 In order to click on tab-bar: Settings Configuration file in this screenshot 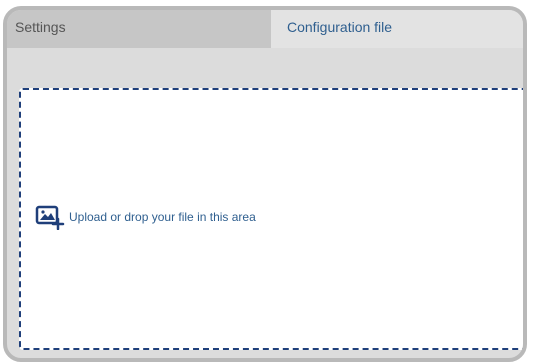, I will do `click(265, 29)`.